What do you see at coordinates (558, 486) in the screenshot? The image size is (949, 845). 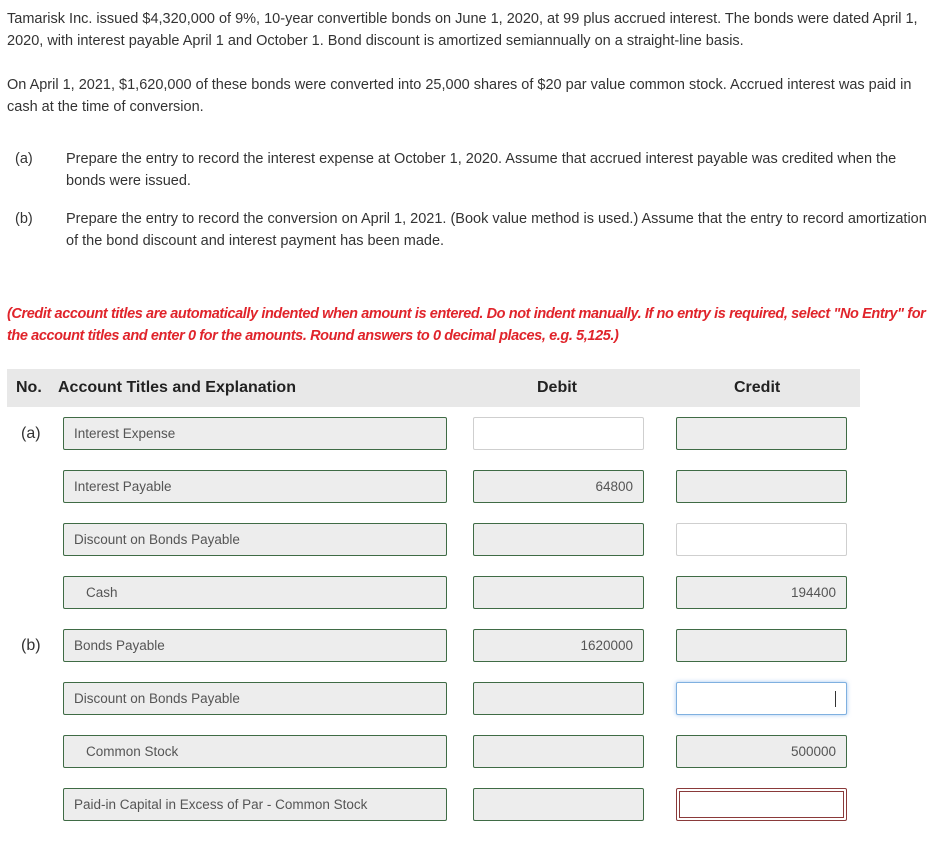 I see `debit-input: 64800` at bounding box center [558, 486].